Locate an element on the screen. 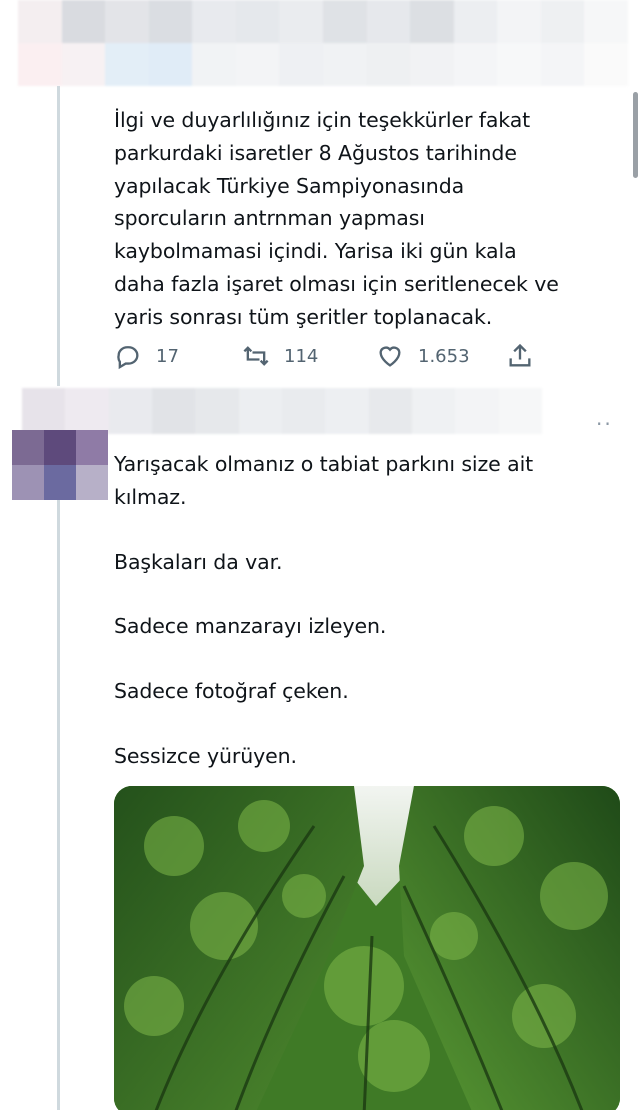 The image size is (640, 1110). reply-count: 17 is located at coordinates (167, 356).